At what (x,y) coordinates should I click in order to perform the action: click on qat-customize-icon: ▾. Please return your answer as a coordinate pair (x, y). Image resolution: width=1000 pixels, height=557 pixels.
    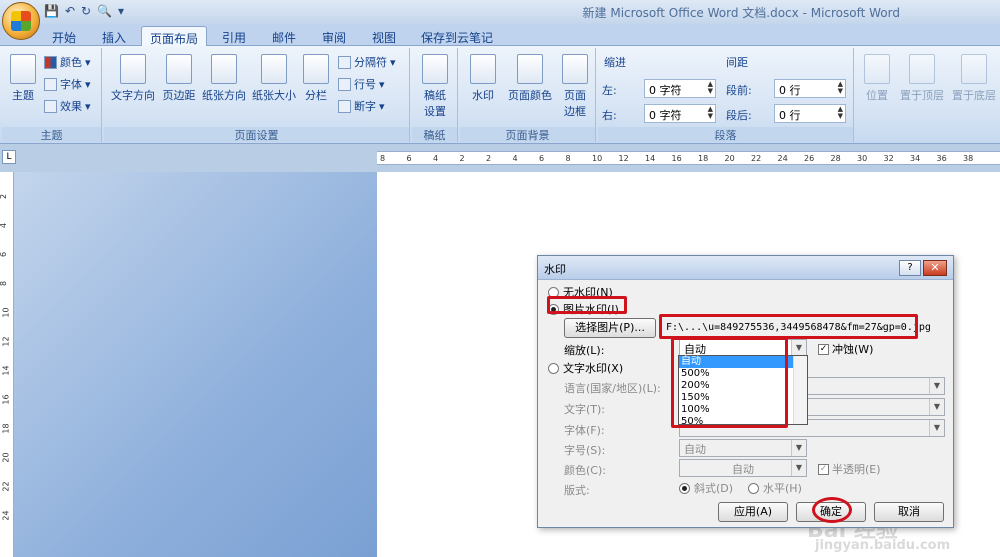
    Looking at the image, I should click on (121, 11).